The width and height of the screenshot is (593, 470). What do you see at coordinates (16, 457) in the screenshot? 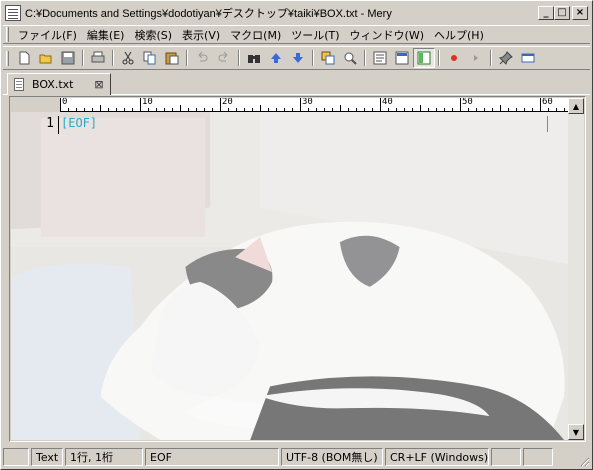
I see `status-empty` at bounding box center [16, 457].